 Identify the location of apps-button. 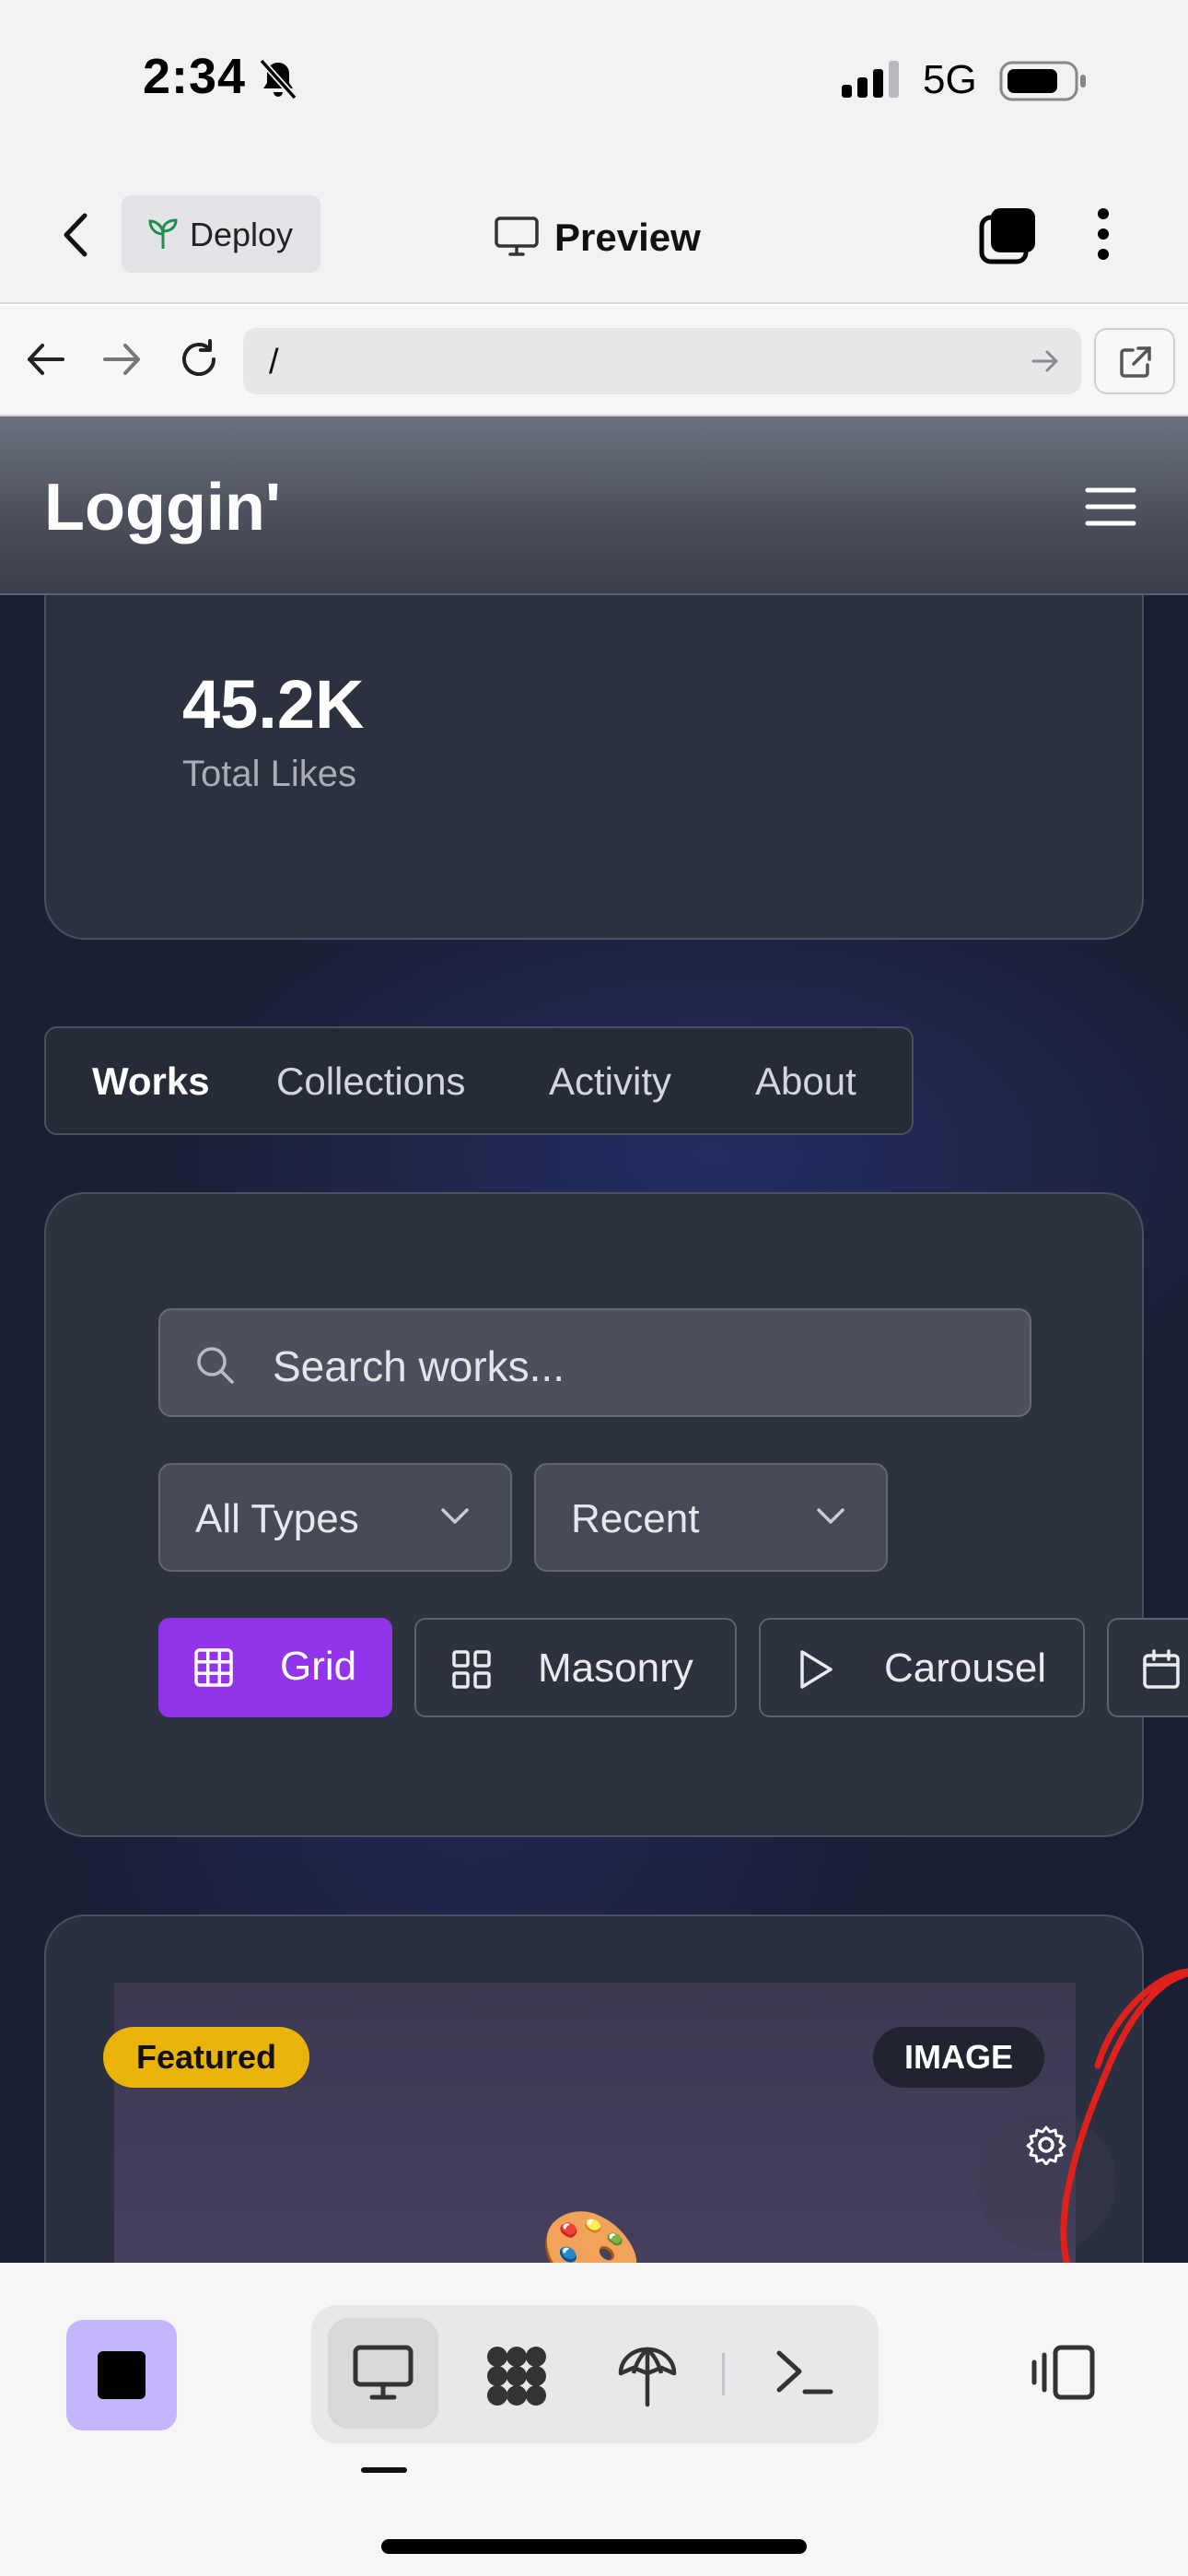
(515, 2373).